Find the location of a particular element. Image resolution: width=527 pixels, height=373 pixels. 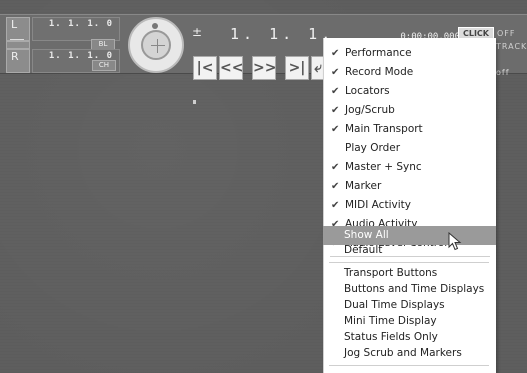

crosshair-h is located at coordinates (158, 45).